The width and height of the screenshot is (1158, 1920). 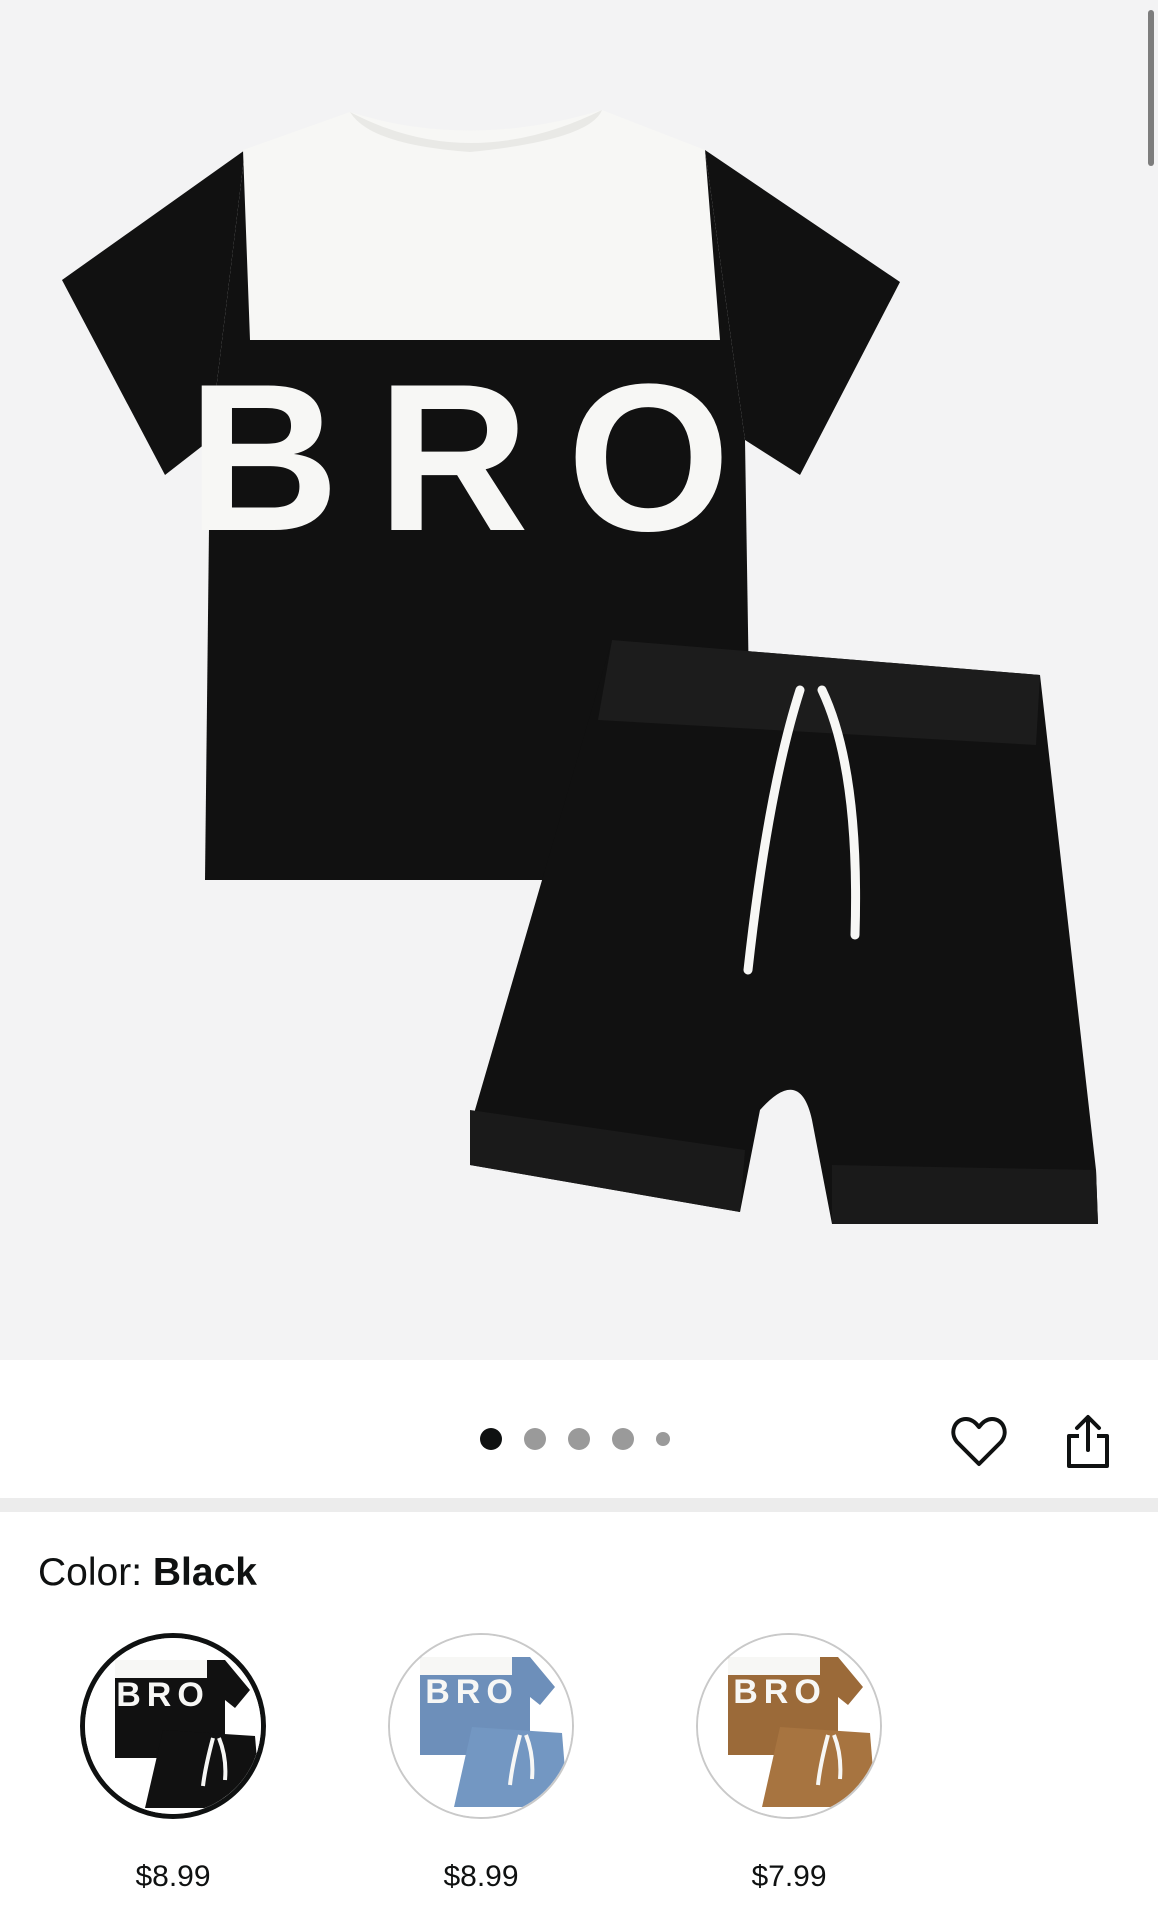 I want to click on favorite-button, so click(x=979, y=1442).